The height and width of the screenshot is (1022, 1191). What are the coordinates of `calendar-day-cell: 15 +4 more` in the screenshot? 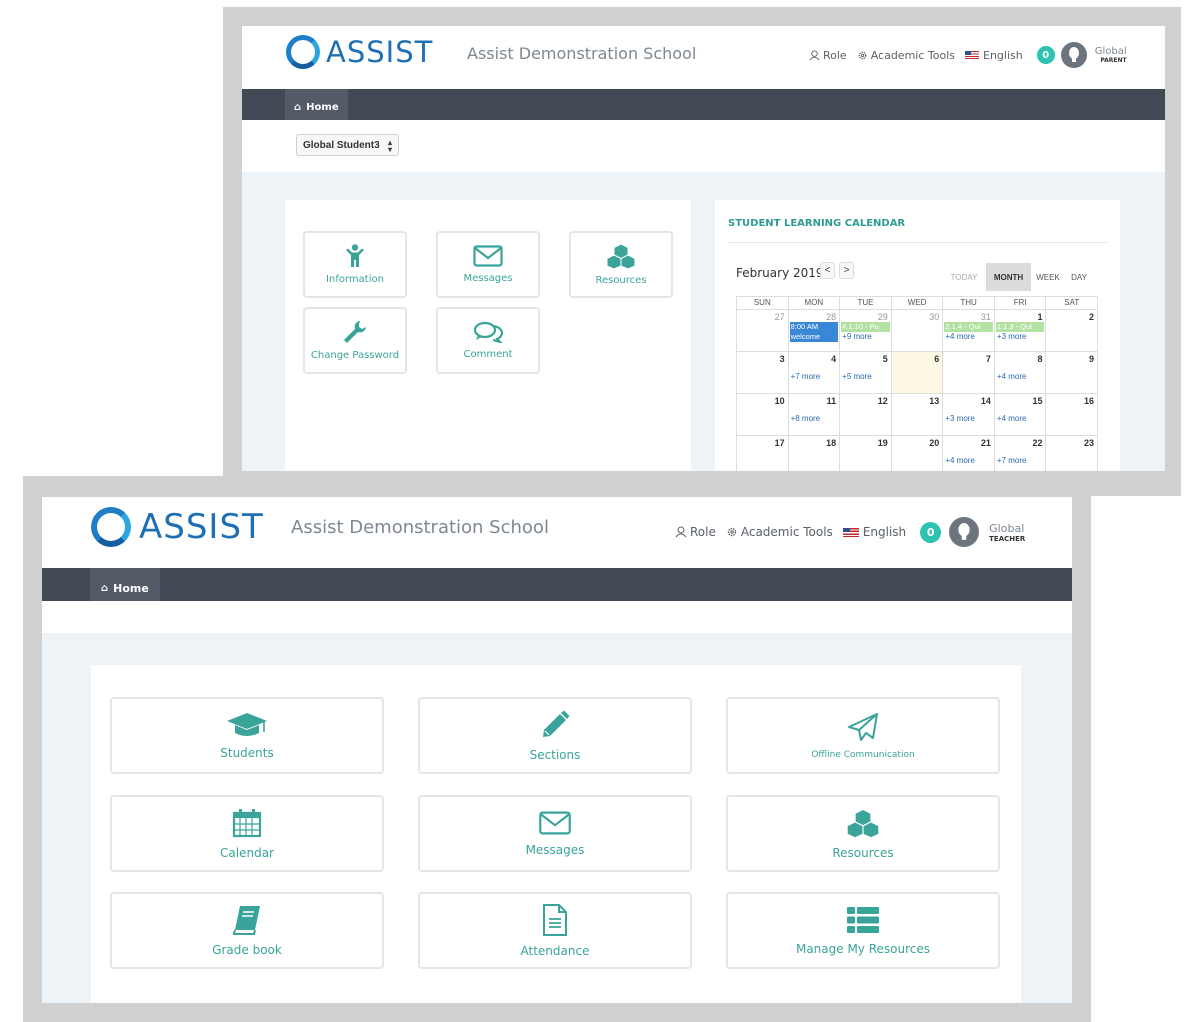 It's located at (1021, 414).